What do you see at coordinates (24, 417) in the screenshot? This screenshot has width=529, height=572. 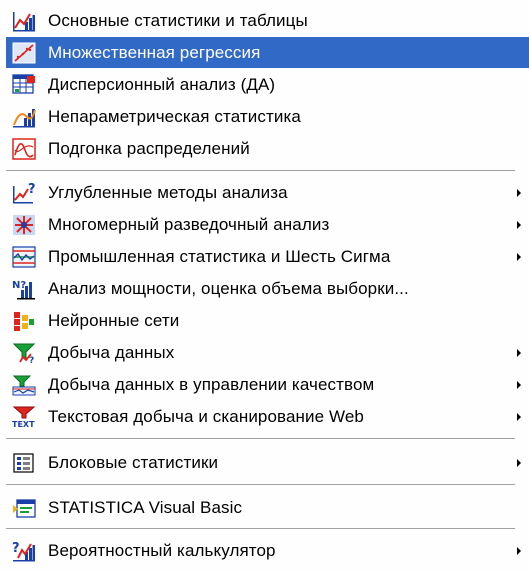 I see `text-mining-icon: TEXT` at bounding box center [24, 417].